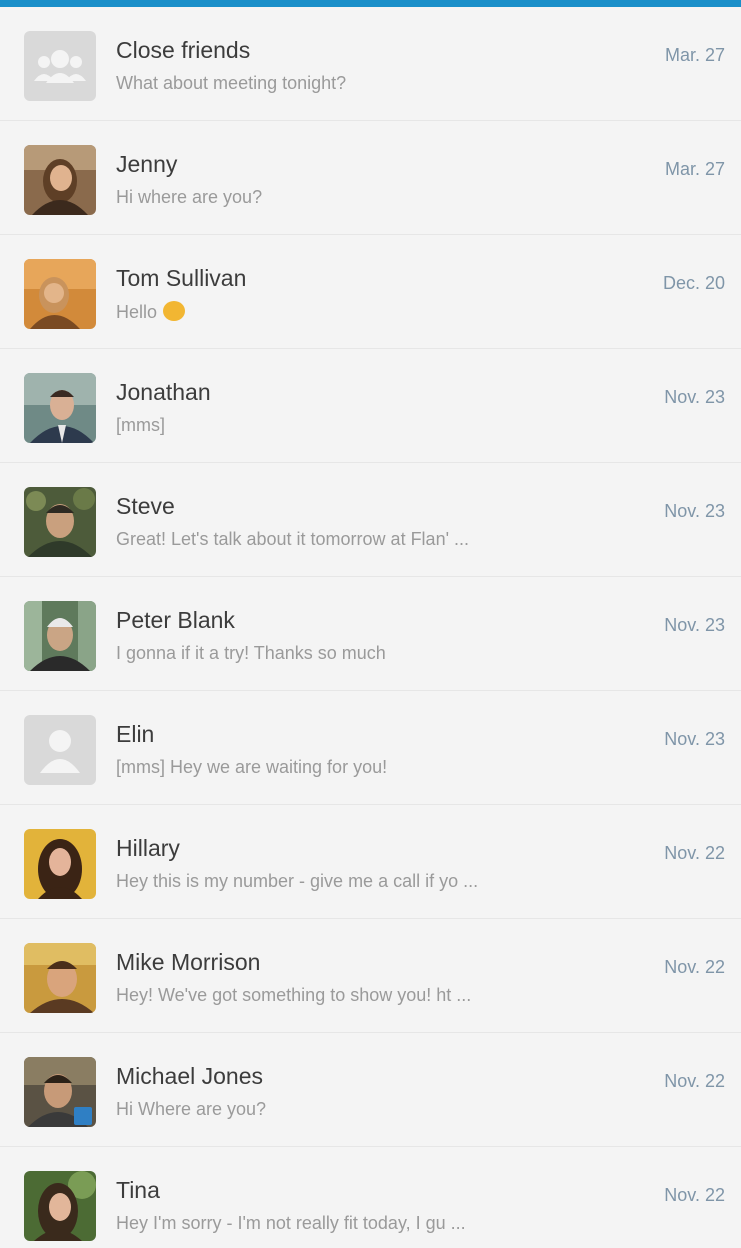 Image resolution: width=741 pixels, height=1248 pixels. What do you see at coordinates (370, 406) in the screenshot?
I see `conversation-row: Jonathan [mms] Nov. 23` at bounding box center [370, 406].